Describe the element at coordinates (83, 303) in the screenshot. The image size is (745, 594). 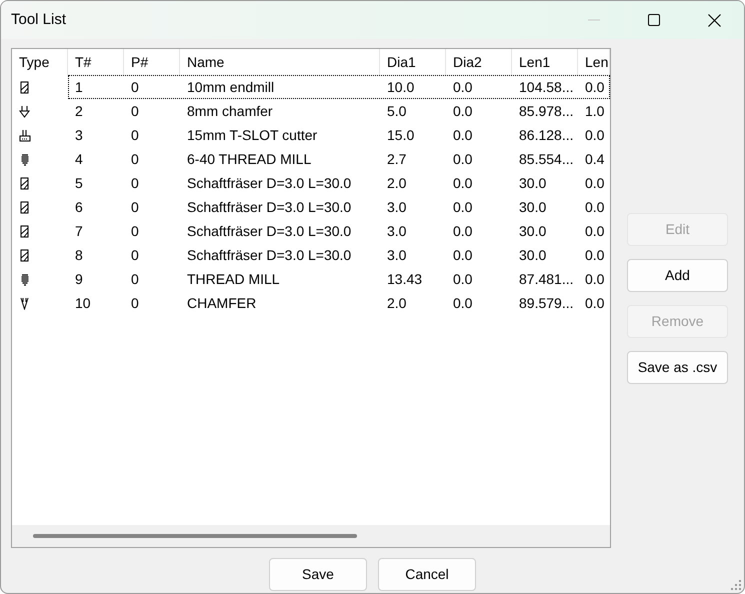
I see `table-cell-text: 10` at that location.